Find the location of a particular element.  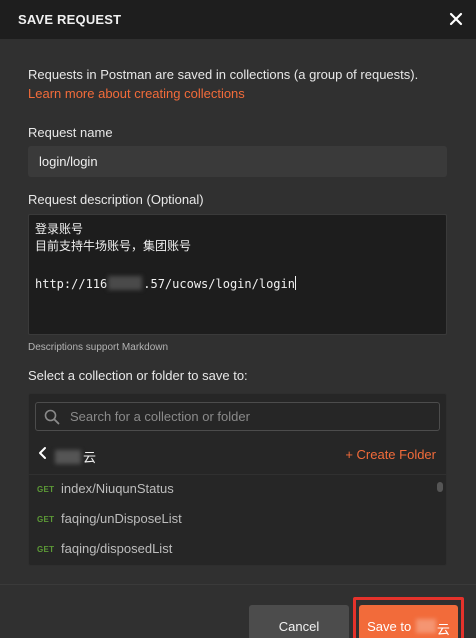

description-url-line: http://116 .57/ucows/login/login is located at coordinates (237, 284).